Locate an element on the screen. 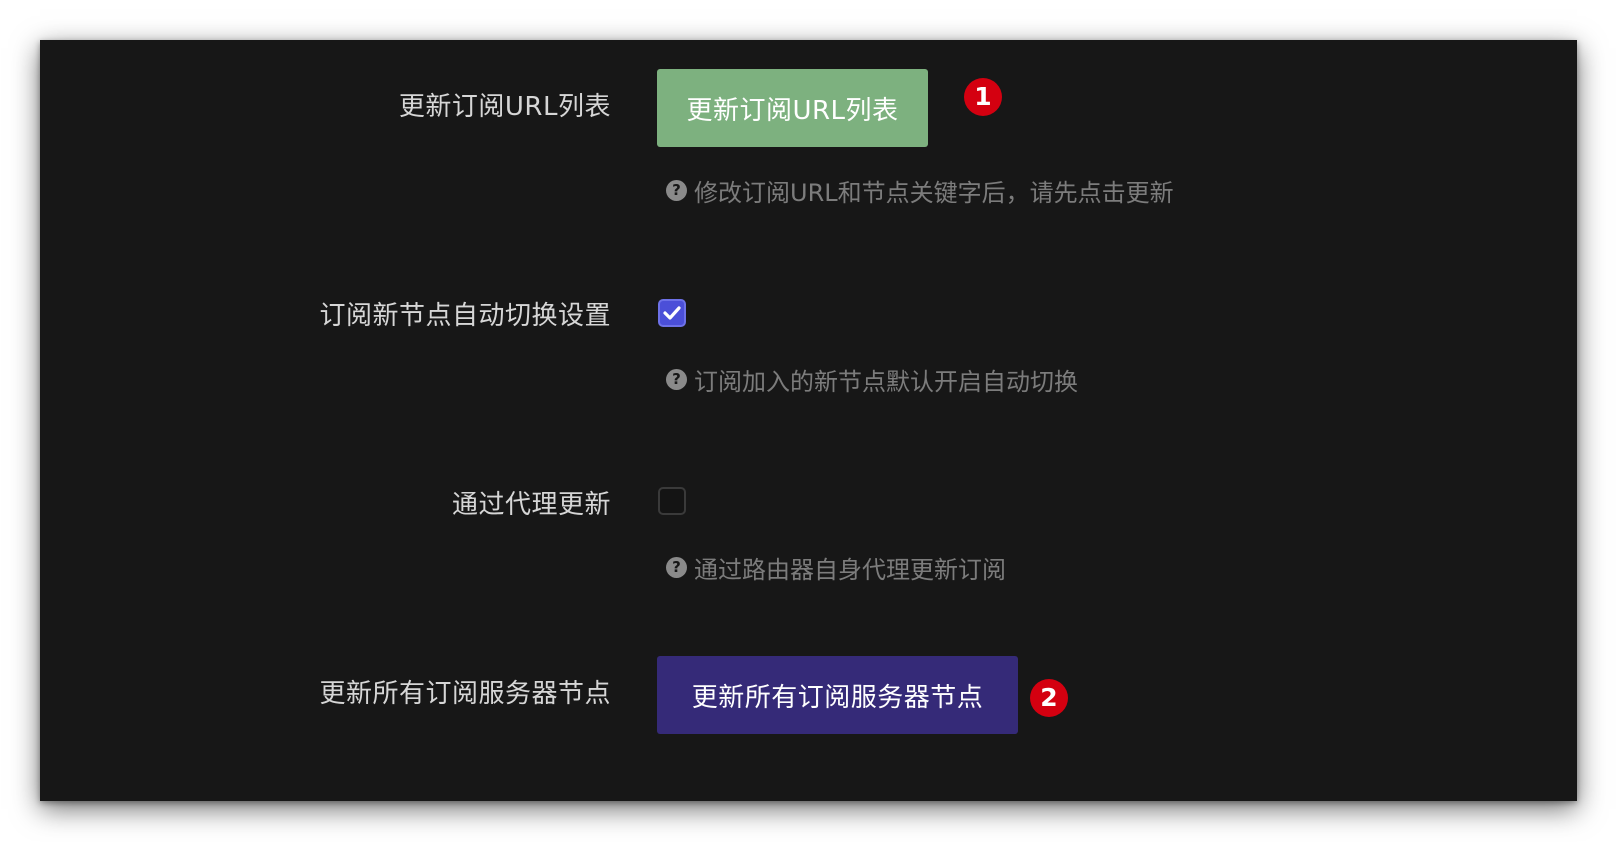 The width and height of the screenshot is (1618, 842). update-via-proxy-hint: ? 通过路由器自身代理更新订阅 is located at coordinates (836, 567).